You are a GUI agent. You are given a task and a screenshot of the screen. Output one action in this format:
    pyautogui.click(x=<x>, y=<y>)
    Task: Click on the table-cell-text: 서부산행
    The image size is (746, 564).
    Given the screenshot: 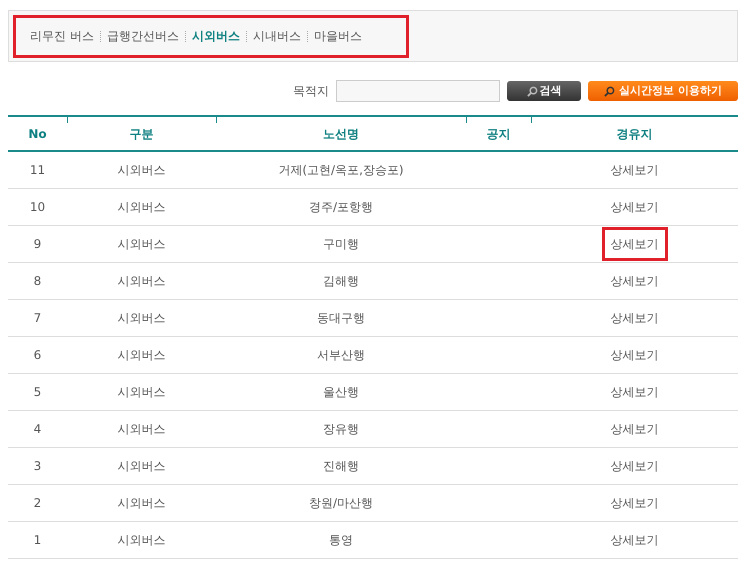 What is the action you would take?
    pyautogui.click(x=341, y=355)
    